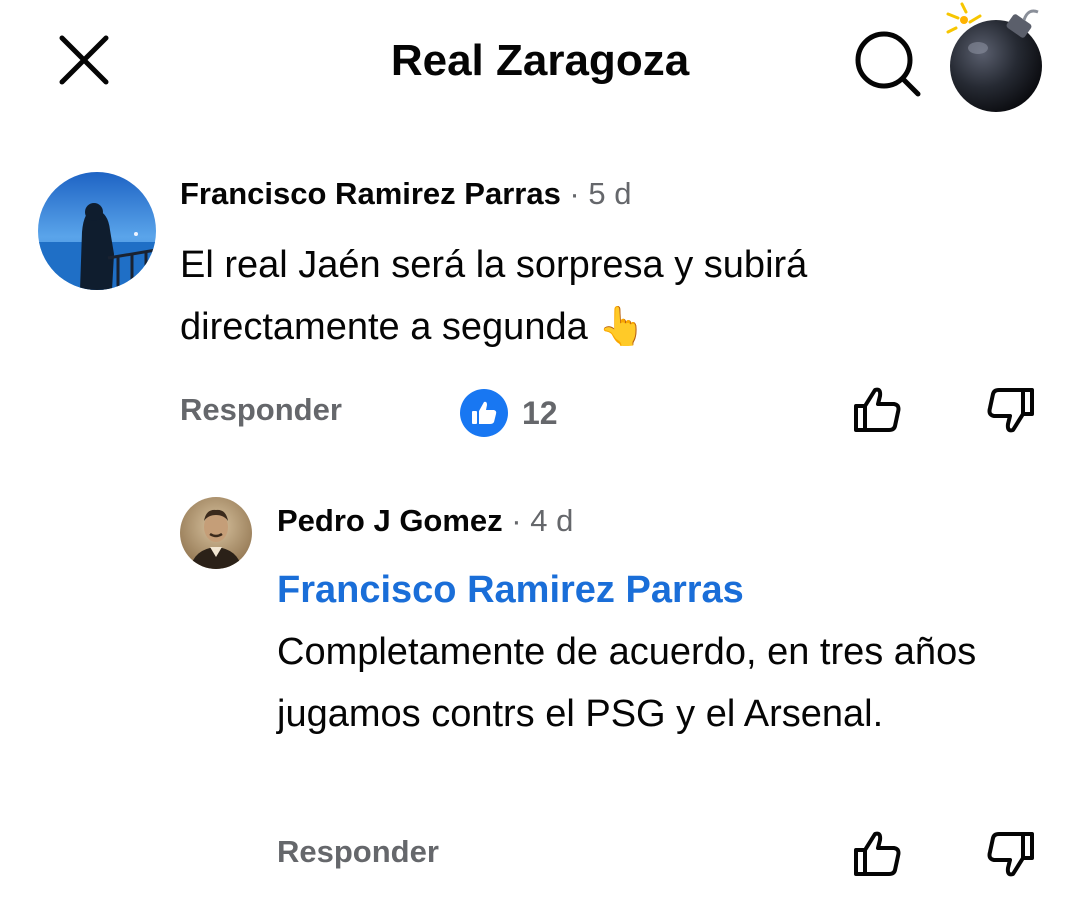 Image resolution: width=1080 pixels, height=909 pixels. What do you see at coordinates (370, 193) in the screenshot?
I see `author-name: Francisco Ramirez Parras` at bounding box center [370, 193].